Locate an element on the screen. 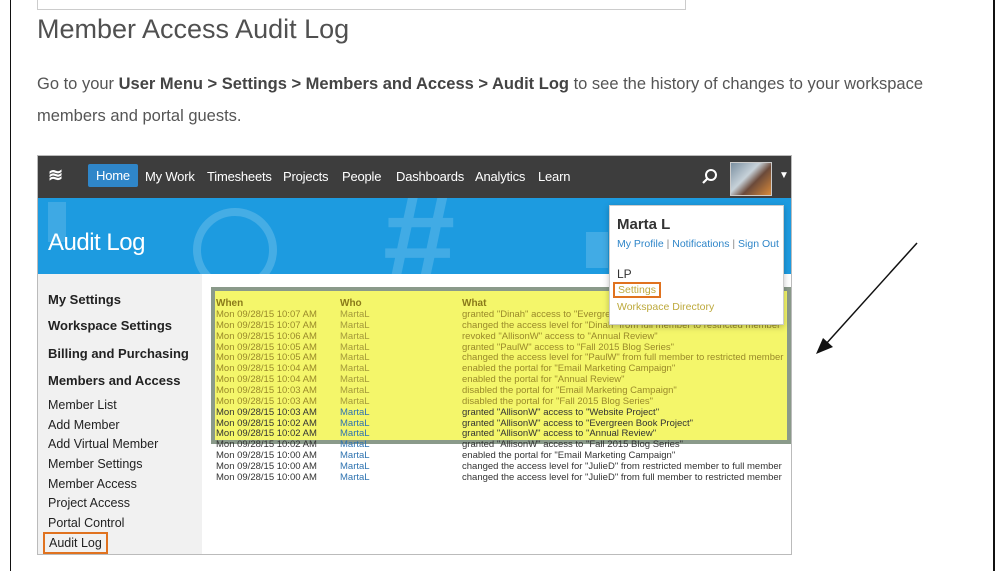  nav-my-work: My Work is located at coordinates (170, 176).